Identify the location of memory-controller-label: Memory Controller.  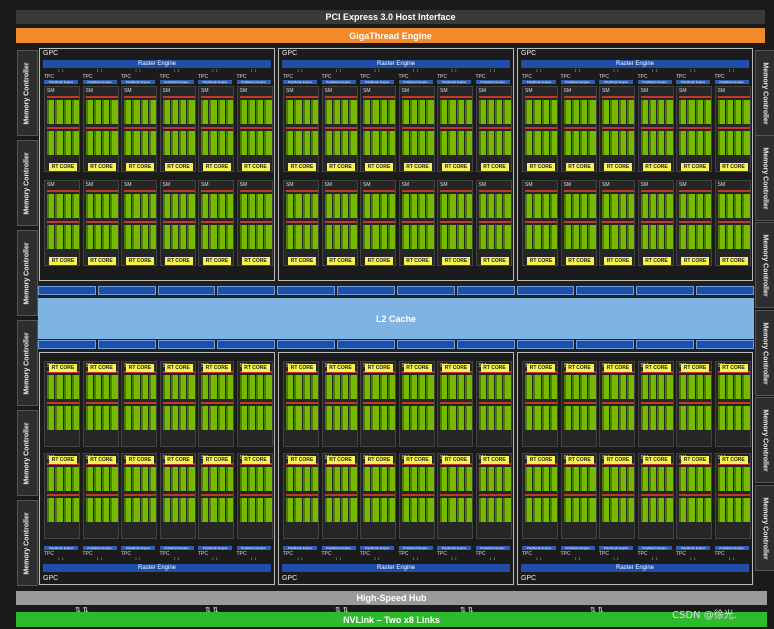
(28, 363).